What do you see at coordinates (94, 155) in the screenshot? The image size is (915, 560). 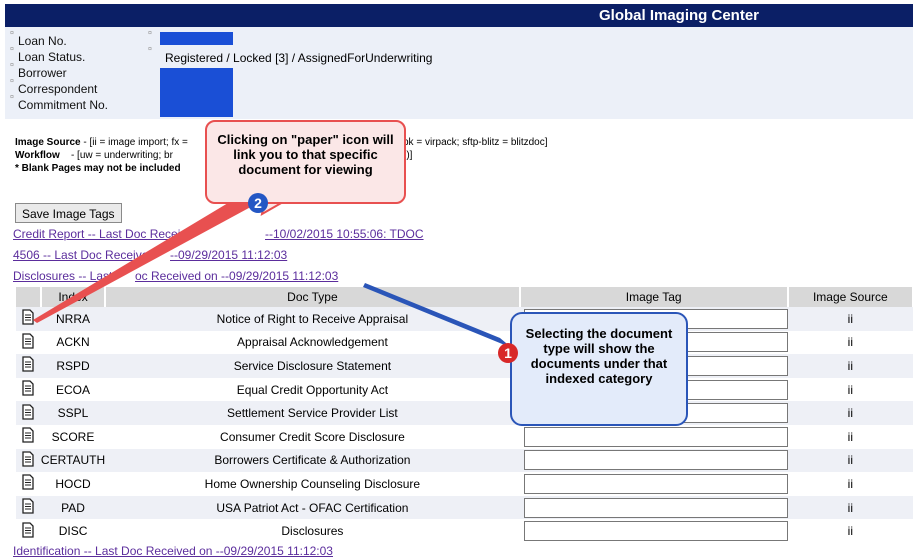 I see `workflow-legend: Workflow - [uw = underwriting; br` at bounding box center [94, 155].